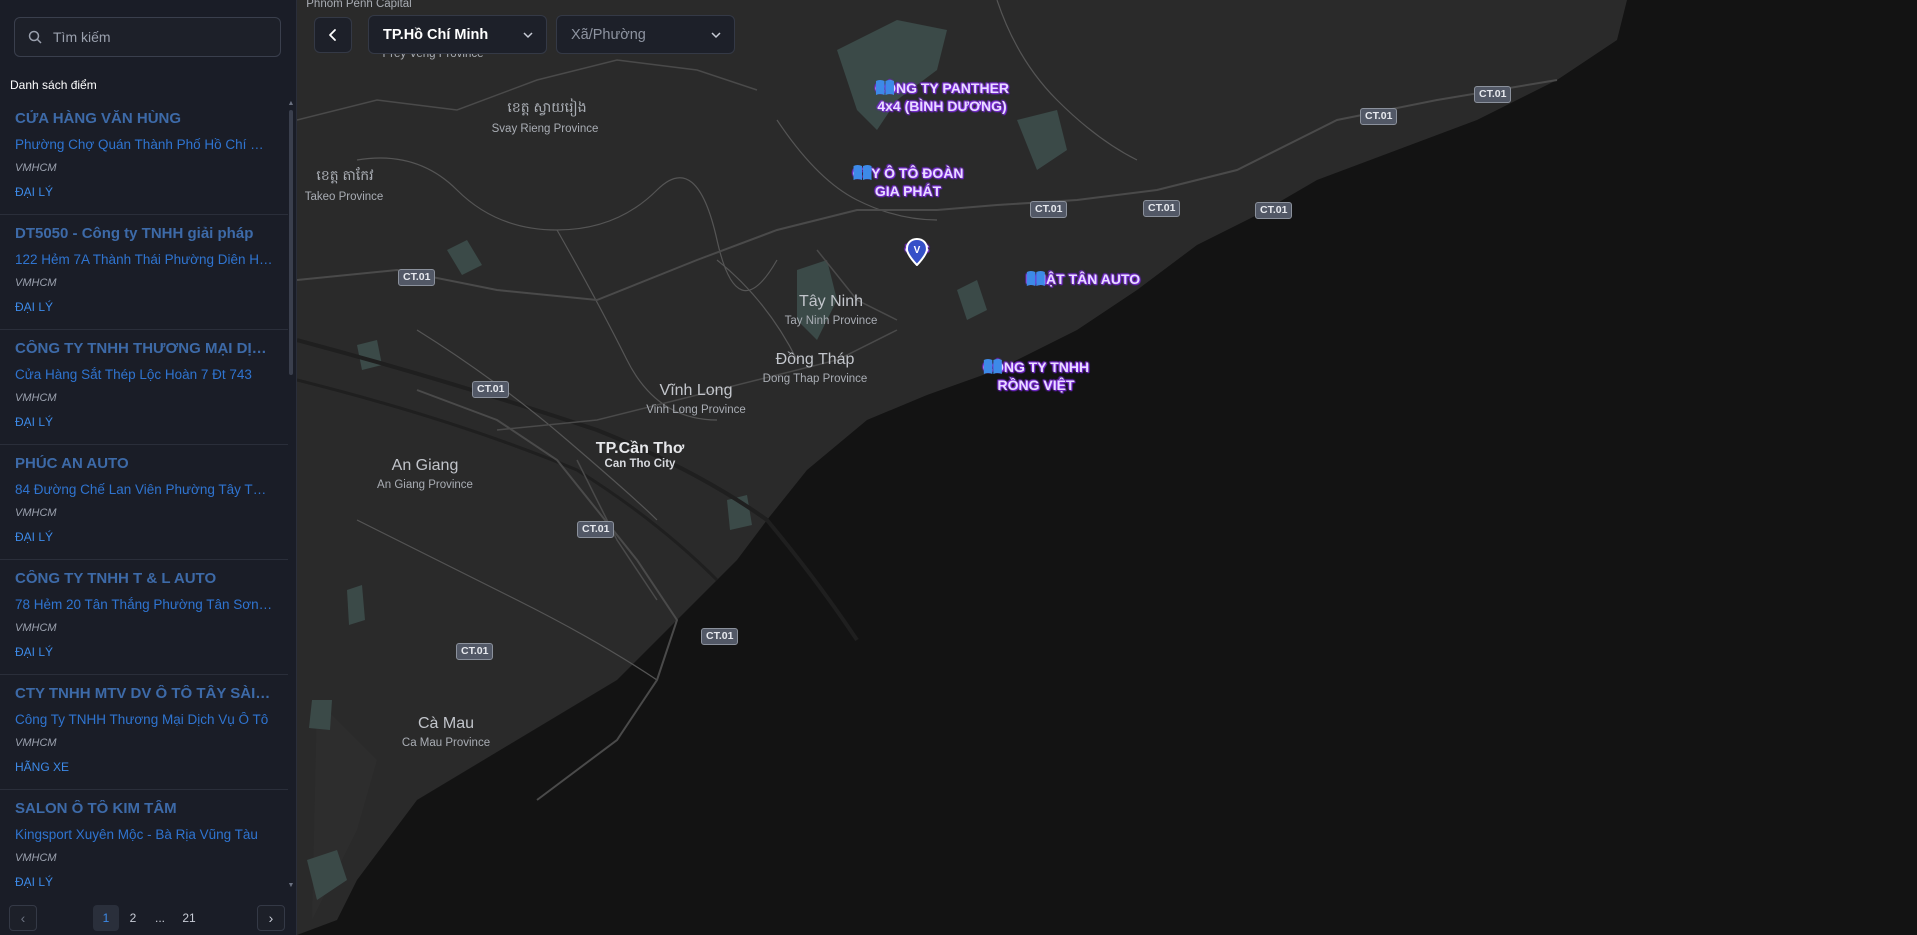 This screenshot has width=1917, height=935. What do you see at coordinates (72, 463) in the screenshot?
I see `item-name: PHÚC AN AUTO` at bounding box center [72, 463].